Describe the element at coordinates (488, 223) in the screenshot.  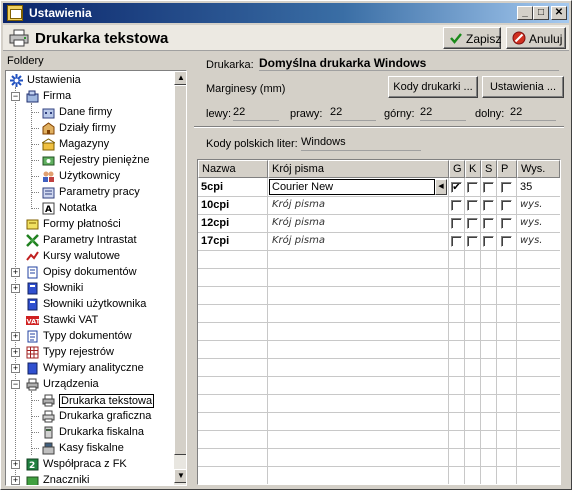
I see `row-2-s-checkbox` at that location.